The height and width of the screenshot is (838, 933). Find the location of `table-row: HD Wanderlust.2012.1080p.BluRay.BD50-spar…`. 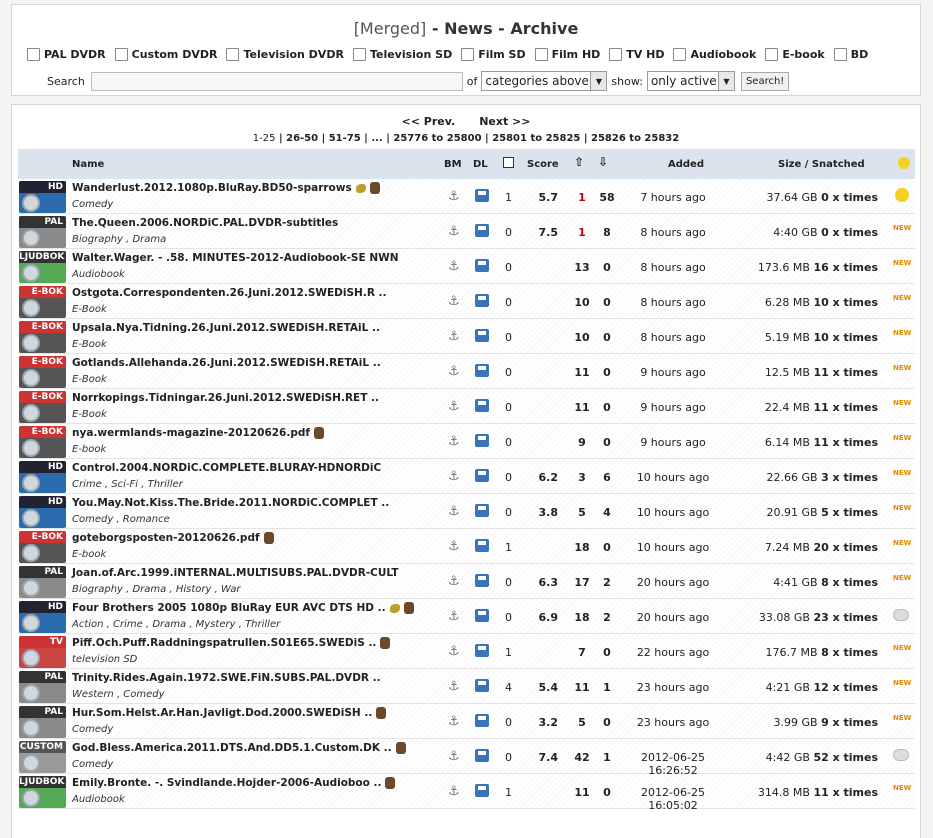

table-row: HD Wanderlust.2012.1080p.BluRay.BD50-spar… is located at coordinates (466, 196).